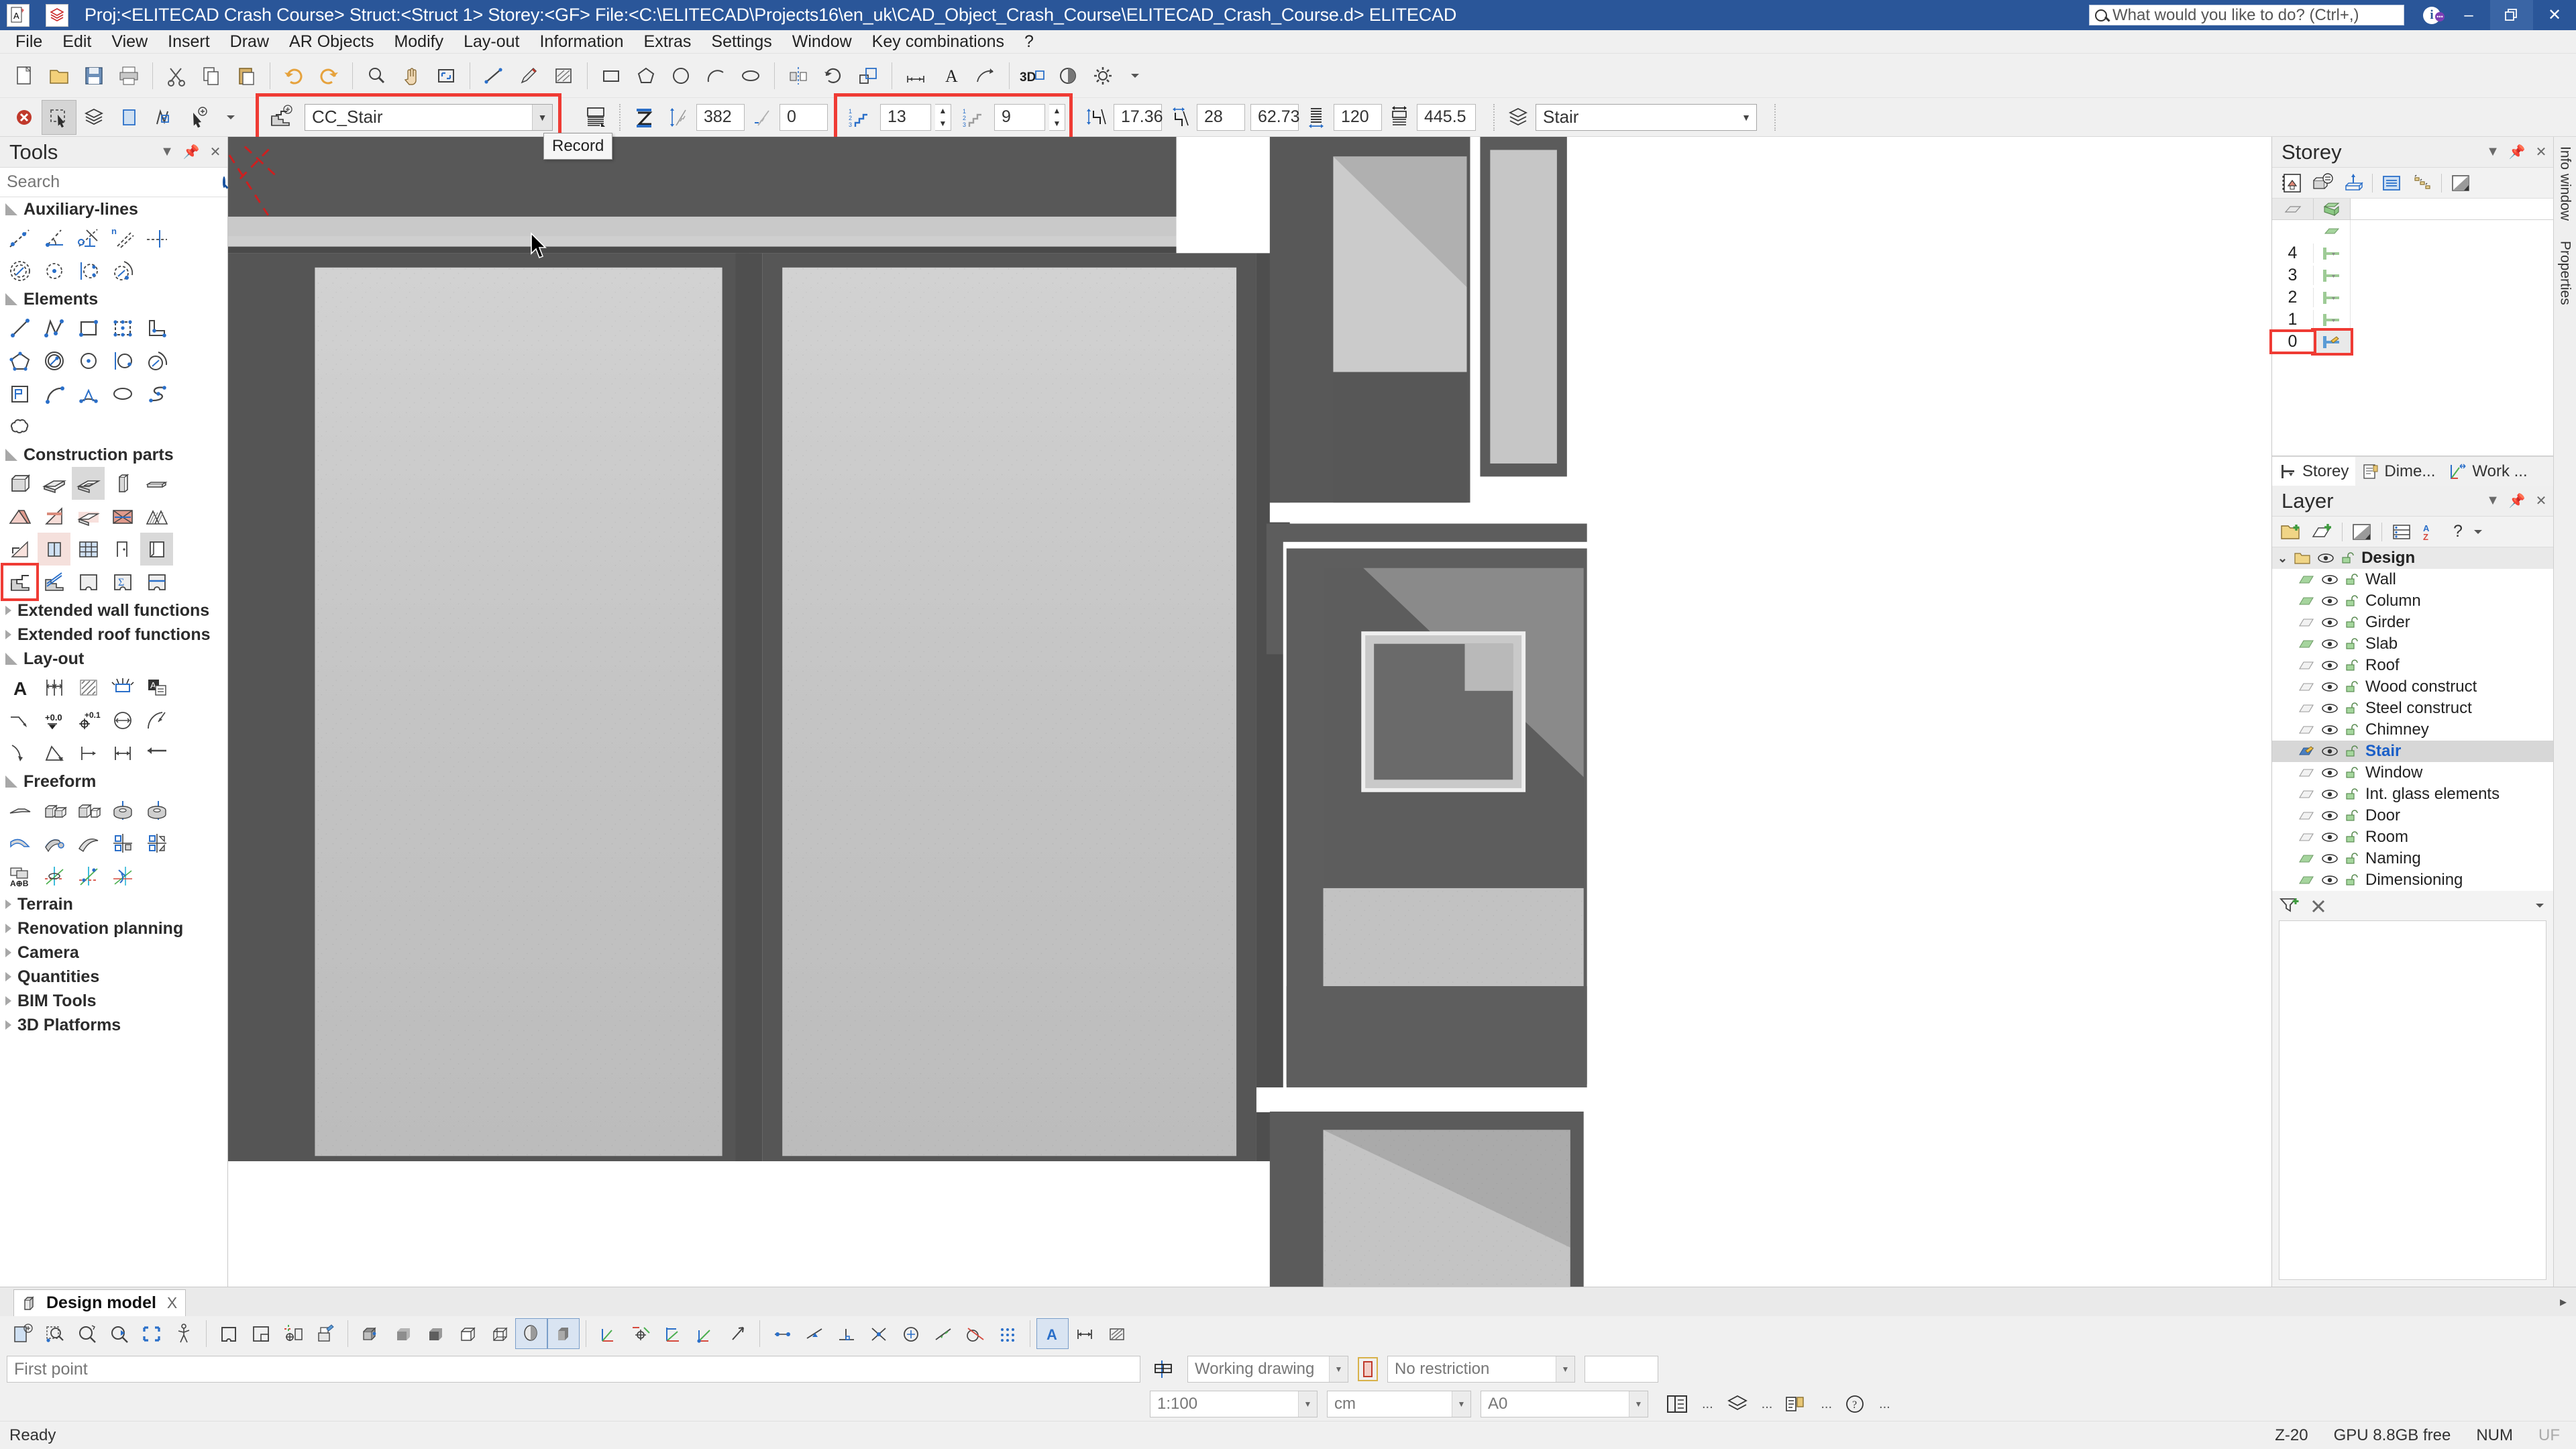 The width and height of the screenshot is (2576, 1449). Describe the element at coordinates (1135, 75) in the screenshot. I see `toolbar-overflow-icon` at that location.